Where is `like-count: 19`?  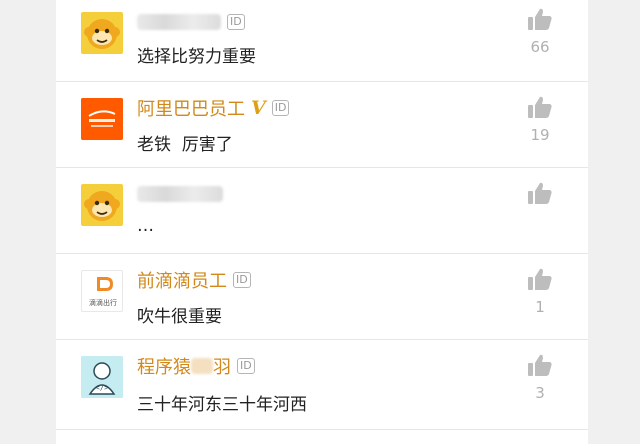 like-count: 19 is located at coordinates (540, 135).